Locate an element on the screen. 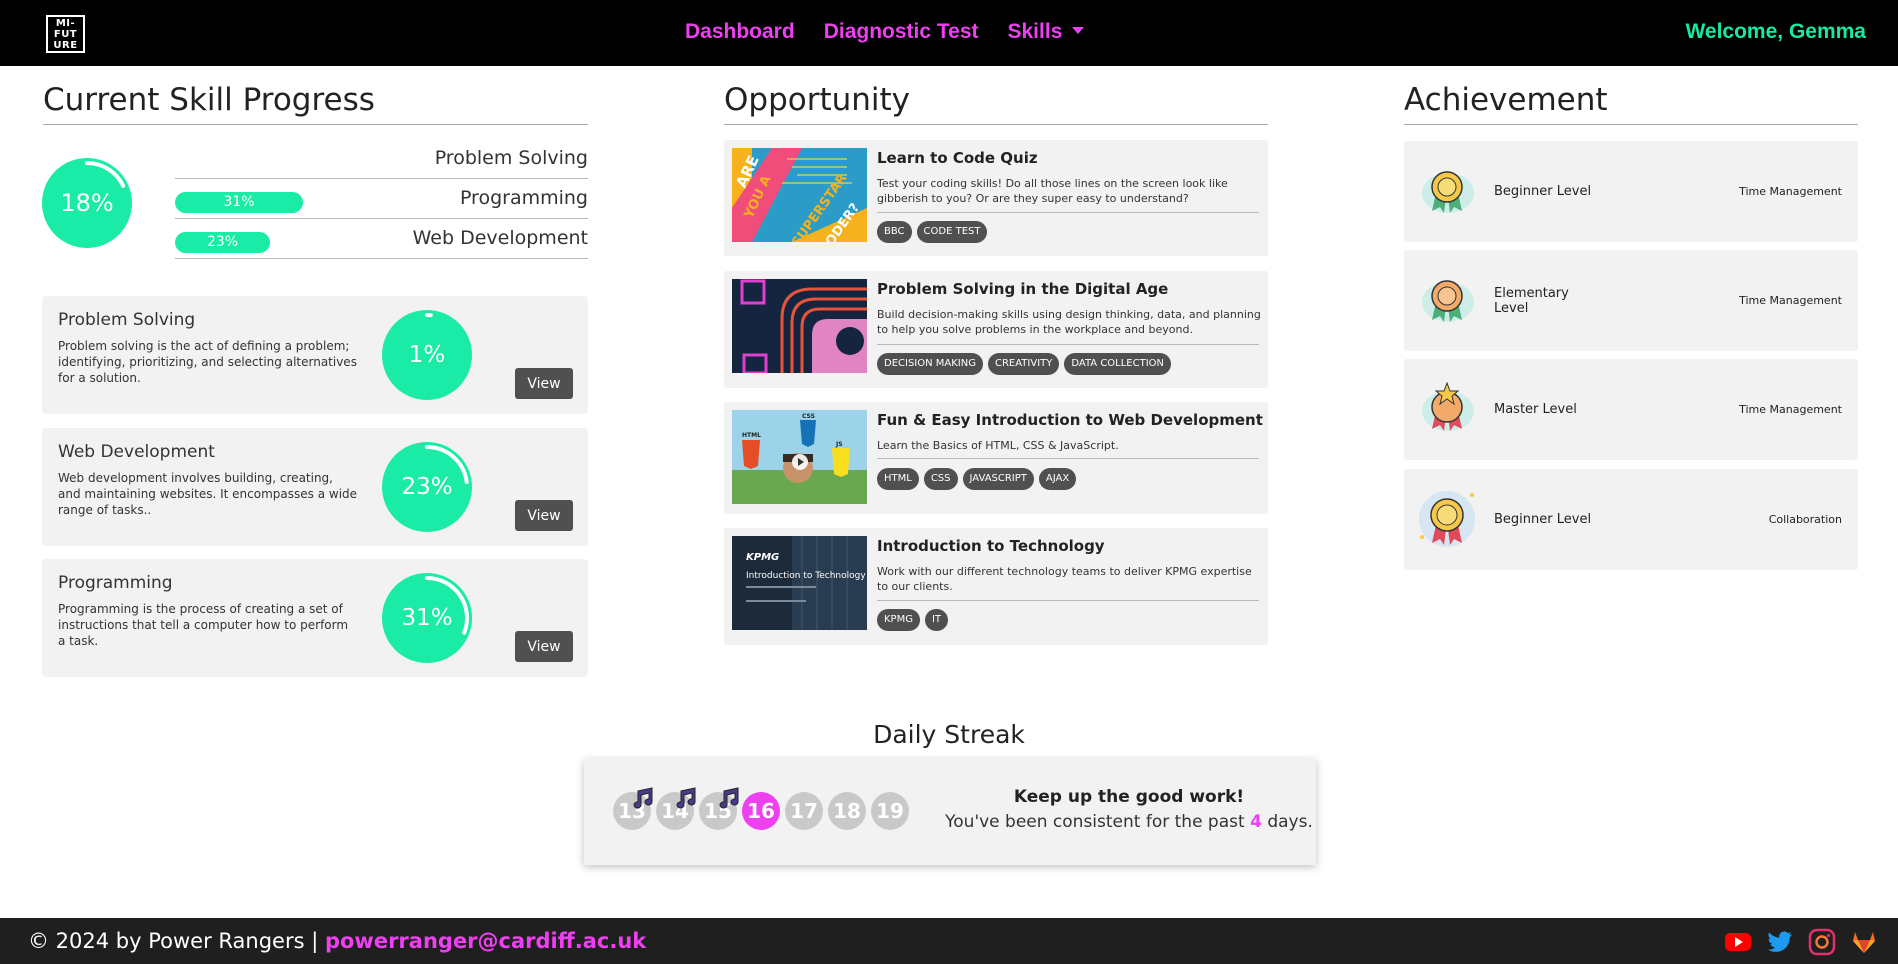 This screenshot has width=1898, height=964. kpmg-image: KPMG Introduction to Technology is located at coordinates (799, 583).